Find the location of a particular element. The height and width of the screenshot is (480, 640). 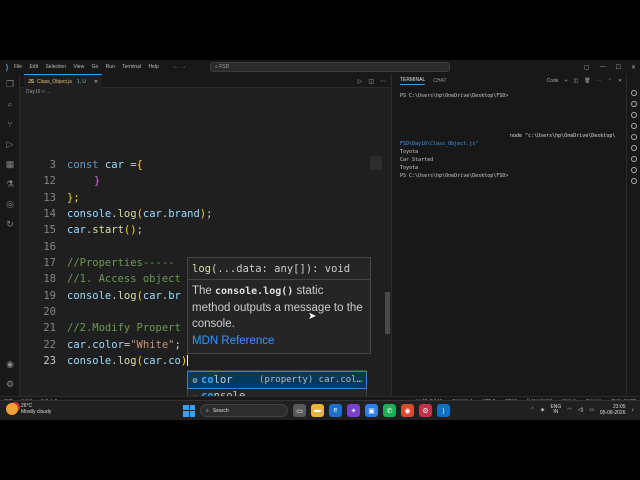

hover-divider is located at coordinates (279, 279).